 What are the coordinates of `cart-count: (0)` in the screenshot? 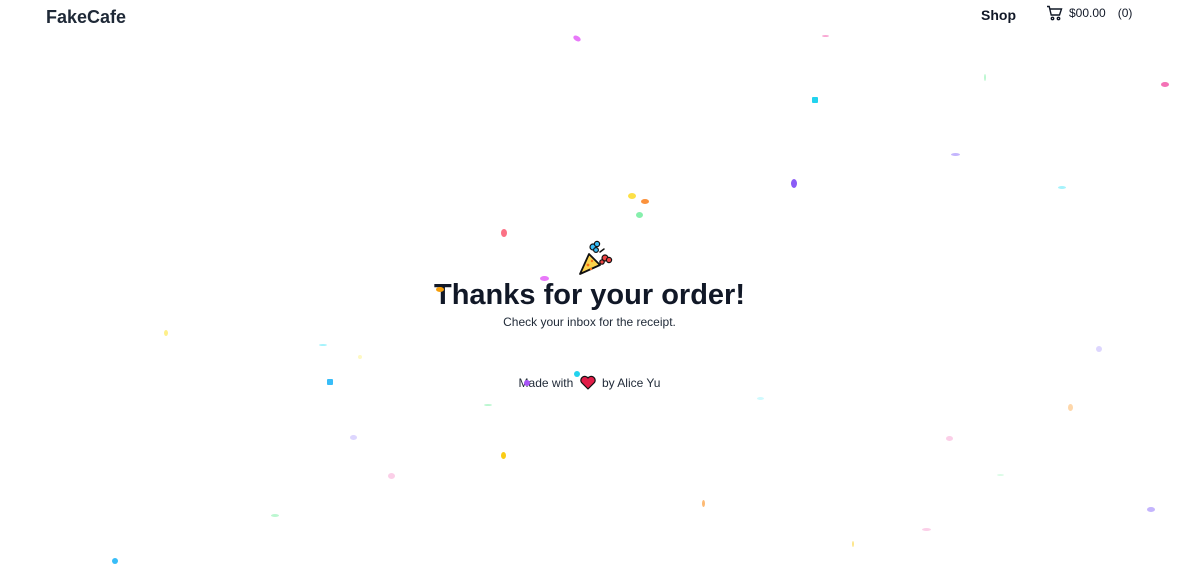 It's located at (1125, 13).